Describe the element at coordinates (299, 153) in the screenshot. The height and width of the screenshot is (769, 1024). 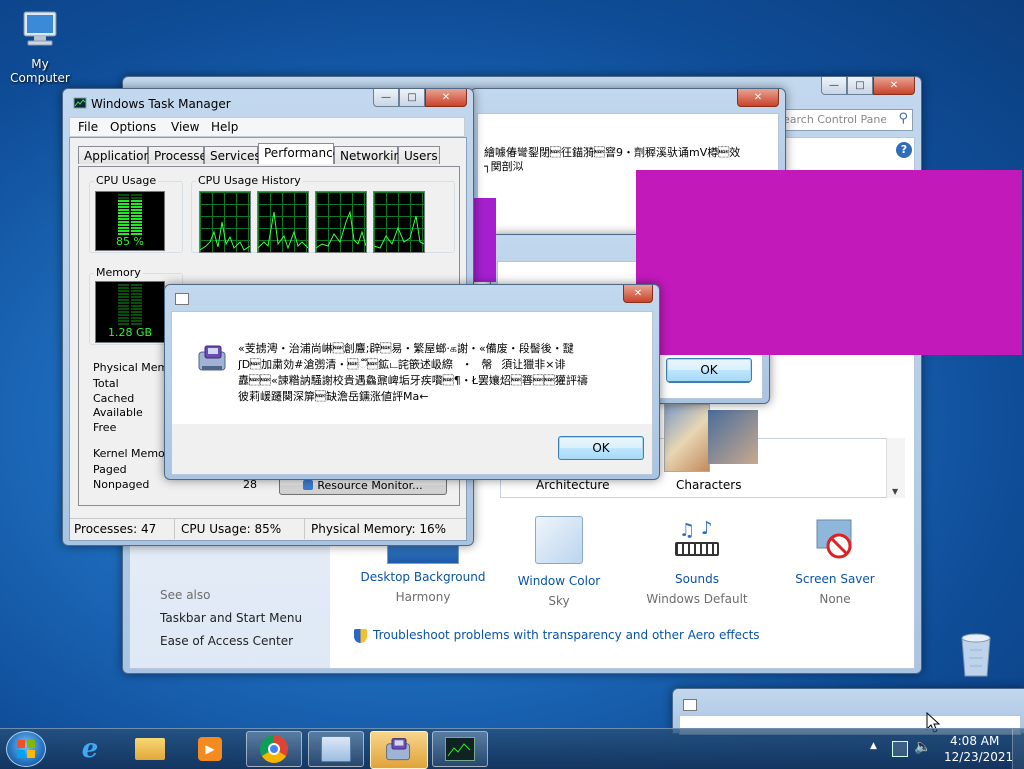
I see `tab-performance: Performance` at that location.